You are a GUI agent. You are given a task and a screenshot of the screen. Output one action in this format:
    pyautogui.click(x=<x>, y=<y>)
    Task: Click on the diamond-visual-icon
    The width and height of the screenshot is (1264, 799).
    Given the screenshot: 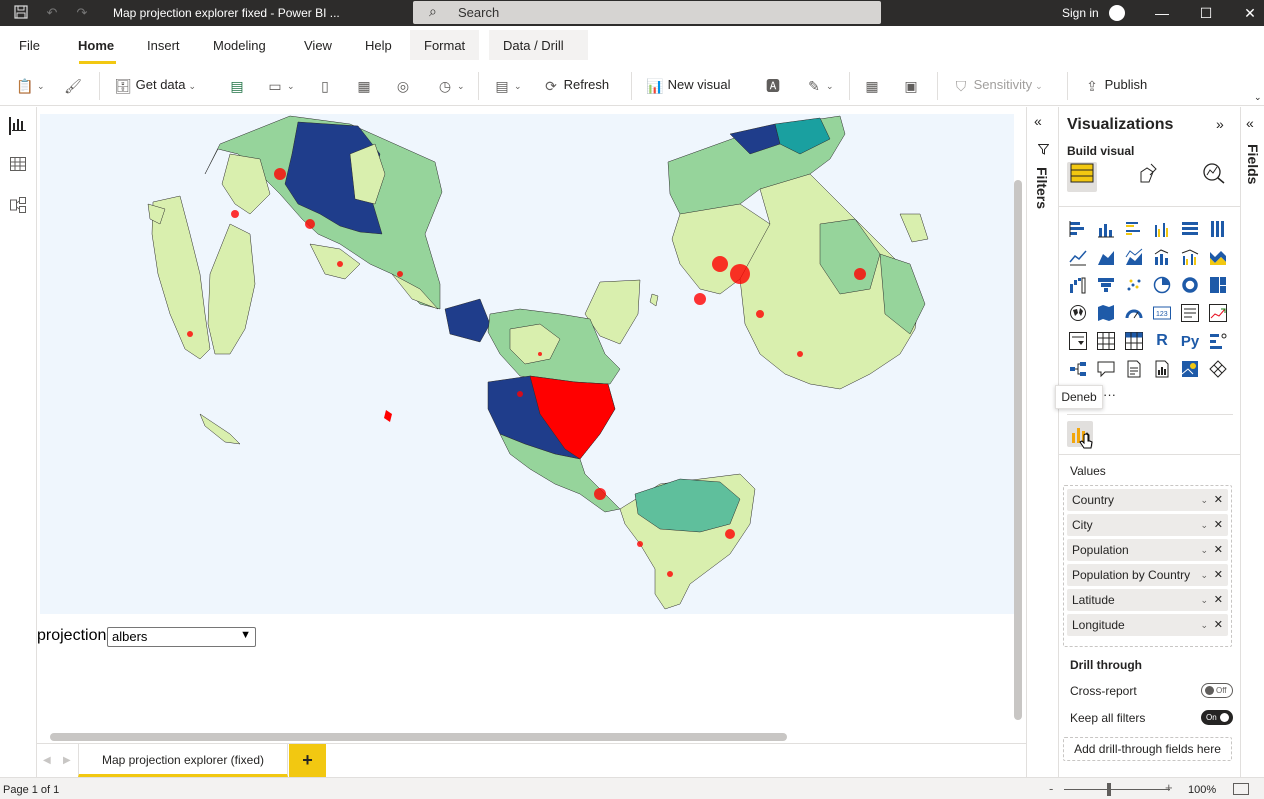 What is the action you would take?
    pyautogui.click(x=1218, y=369)
    